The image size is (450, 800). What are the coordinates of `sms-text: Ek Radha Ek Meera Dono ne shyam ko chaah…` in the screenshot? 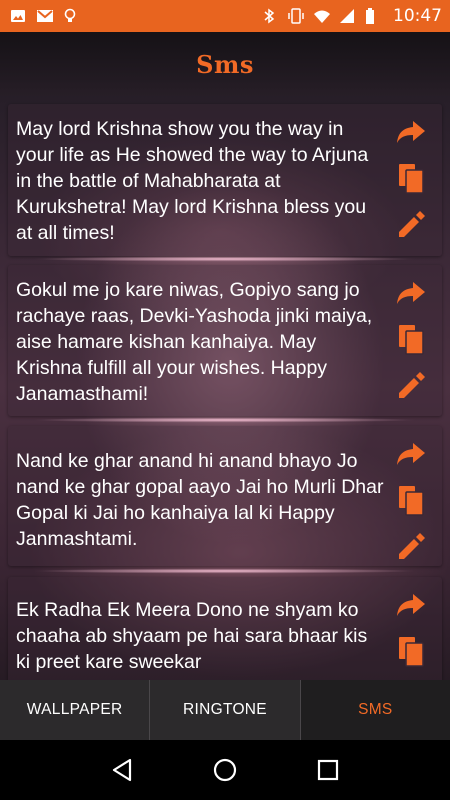 It's located at (192, 636).